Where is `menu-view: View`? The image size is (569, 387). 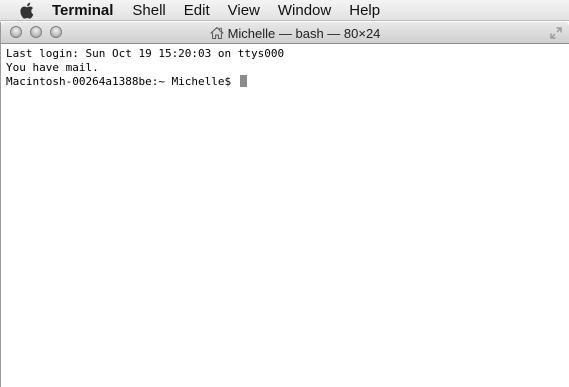
menu-view: View is located at coordinates (244, 10).